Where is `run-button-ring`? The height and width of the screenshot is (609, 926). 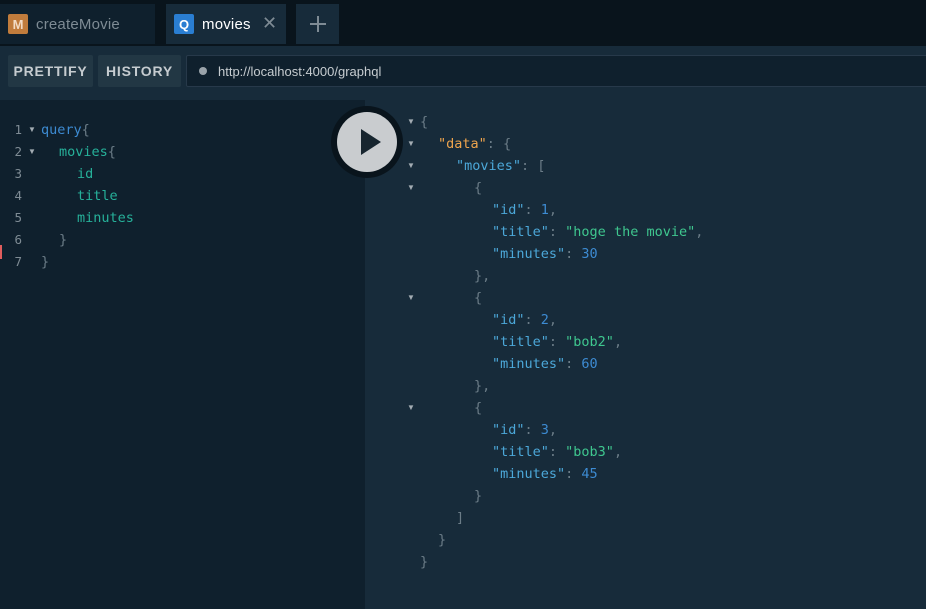
run-button-ring is located at coordinates (367, 142).